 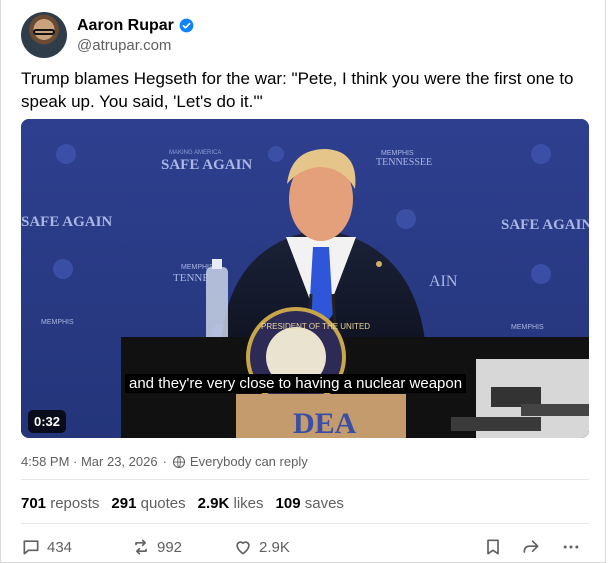 I want to click on repost-count: 992, so click(x=170, y=547).